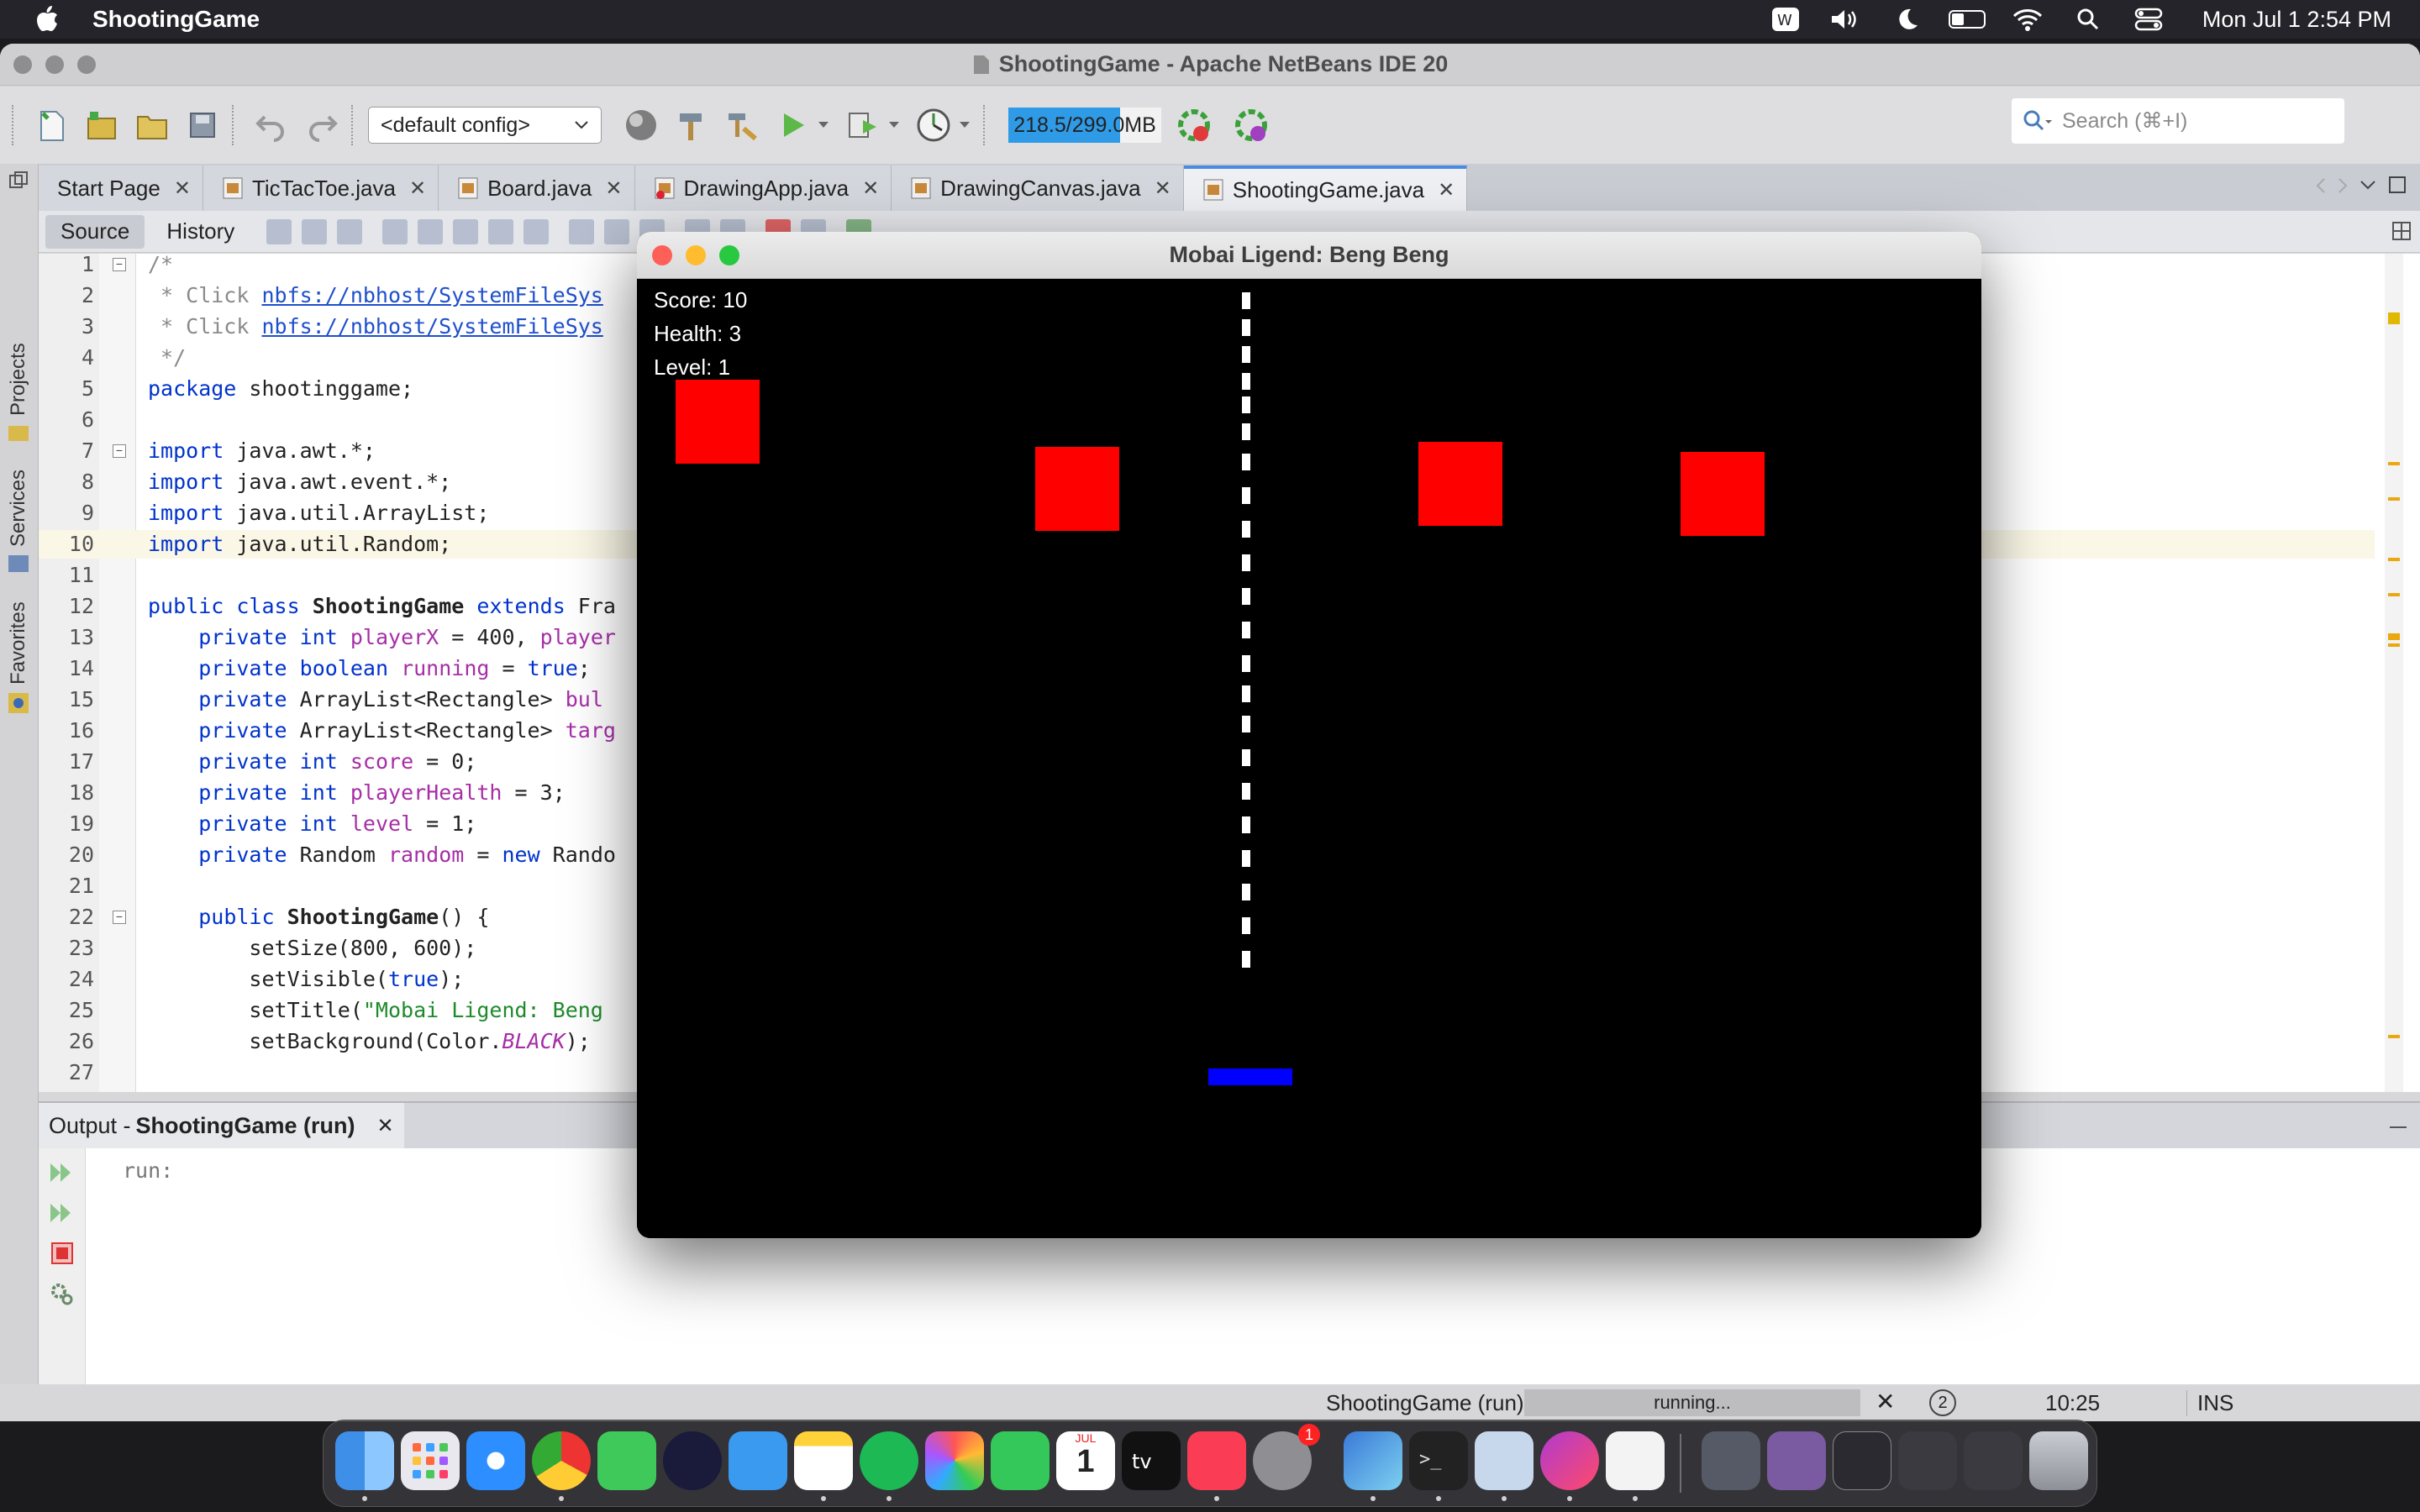  What do you see at coordinates (431, 231) in the screenshot?
I see `find-previous-icon` at bounding box center [431, 231].